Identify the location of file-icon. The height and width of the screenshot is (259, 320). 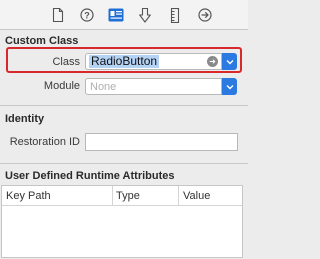
(58, 15).